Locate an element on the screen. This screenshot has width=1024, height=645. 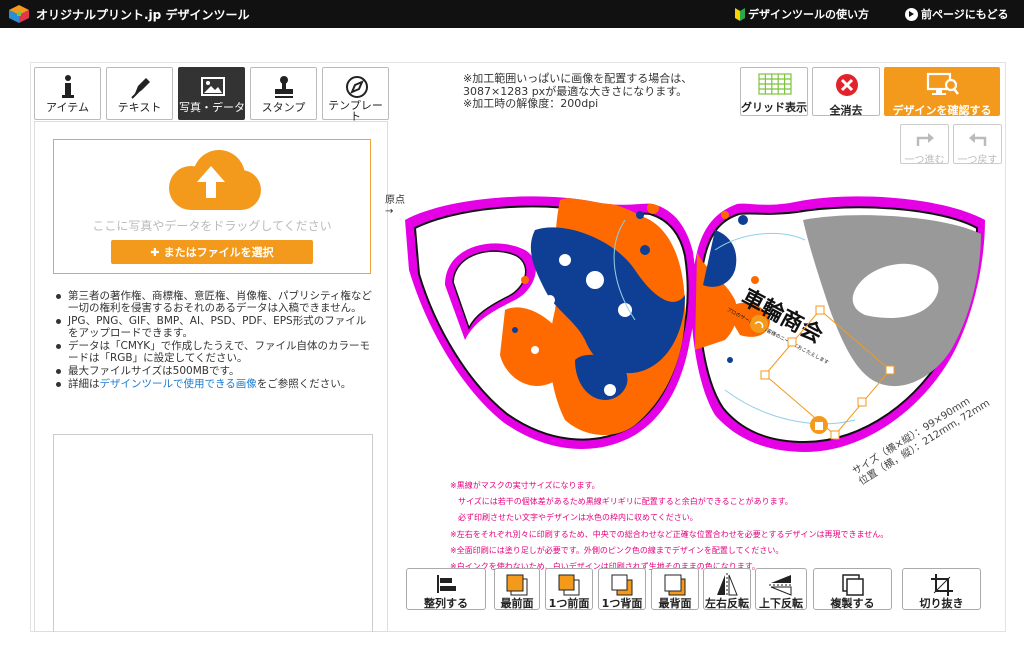
clear-all-label: 全消去 is located at coordinates (846, 110).